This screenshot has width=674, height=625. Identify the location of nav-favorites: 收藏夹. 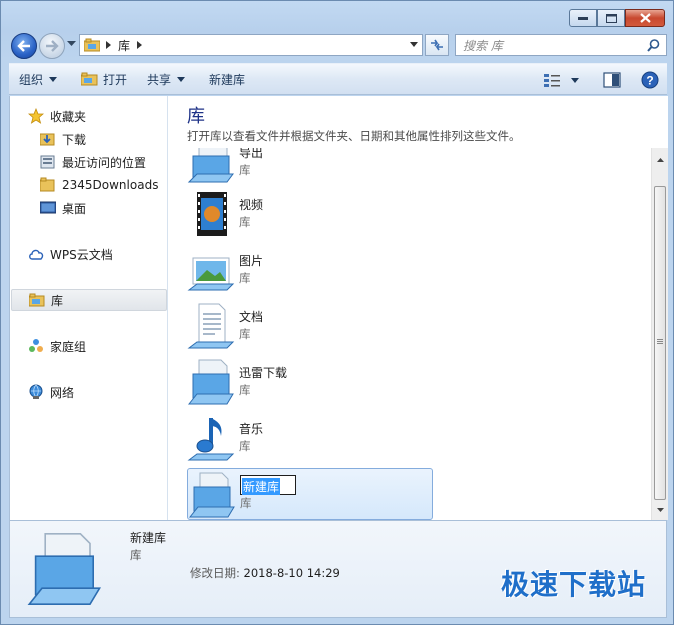
(57, 116).